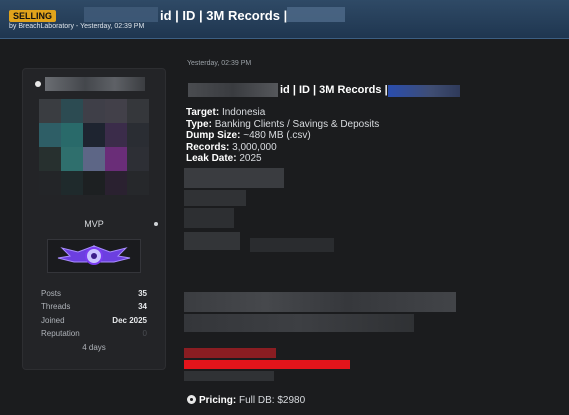 The height and width of the screenshot is (415, 569). I want to click on detail-type-value: Banking Clients / Savings & Deposits, so click(297, 124).